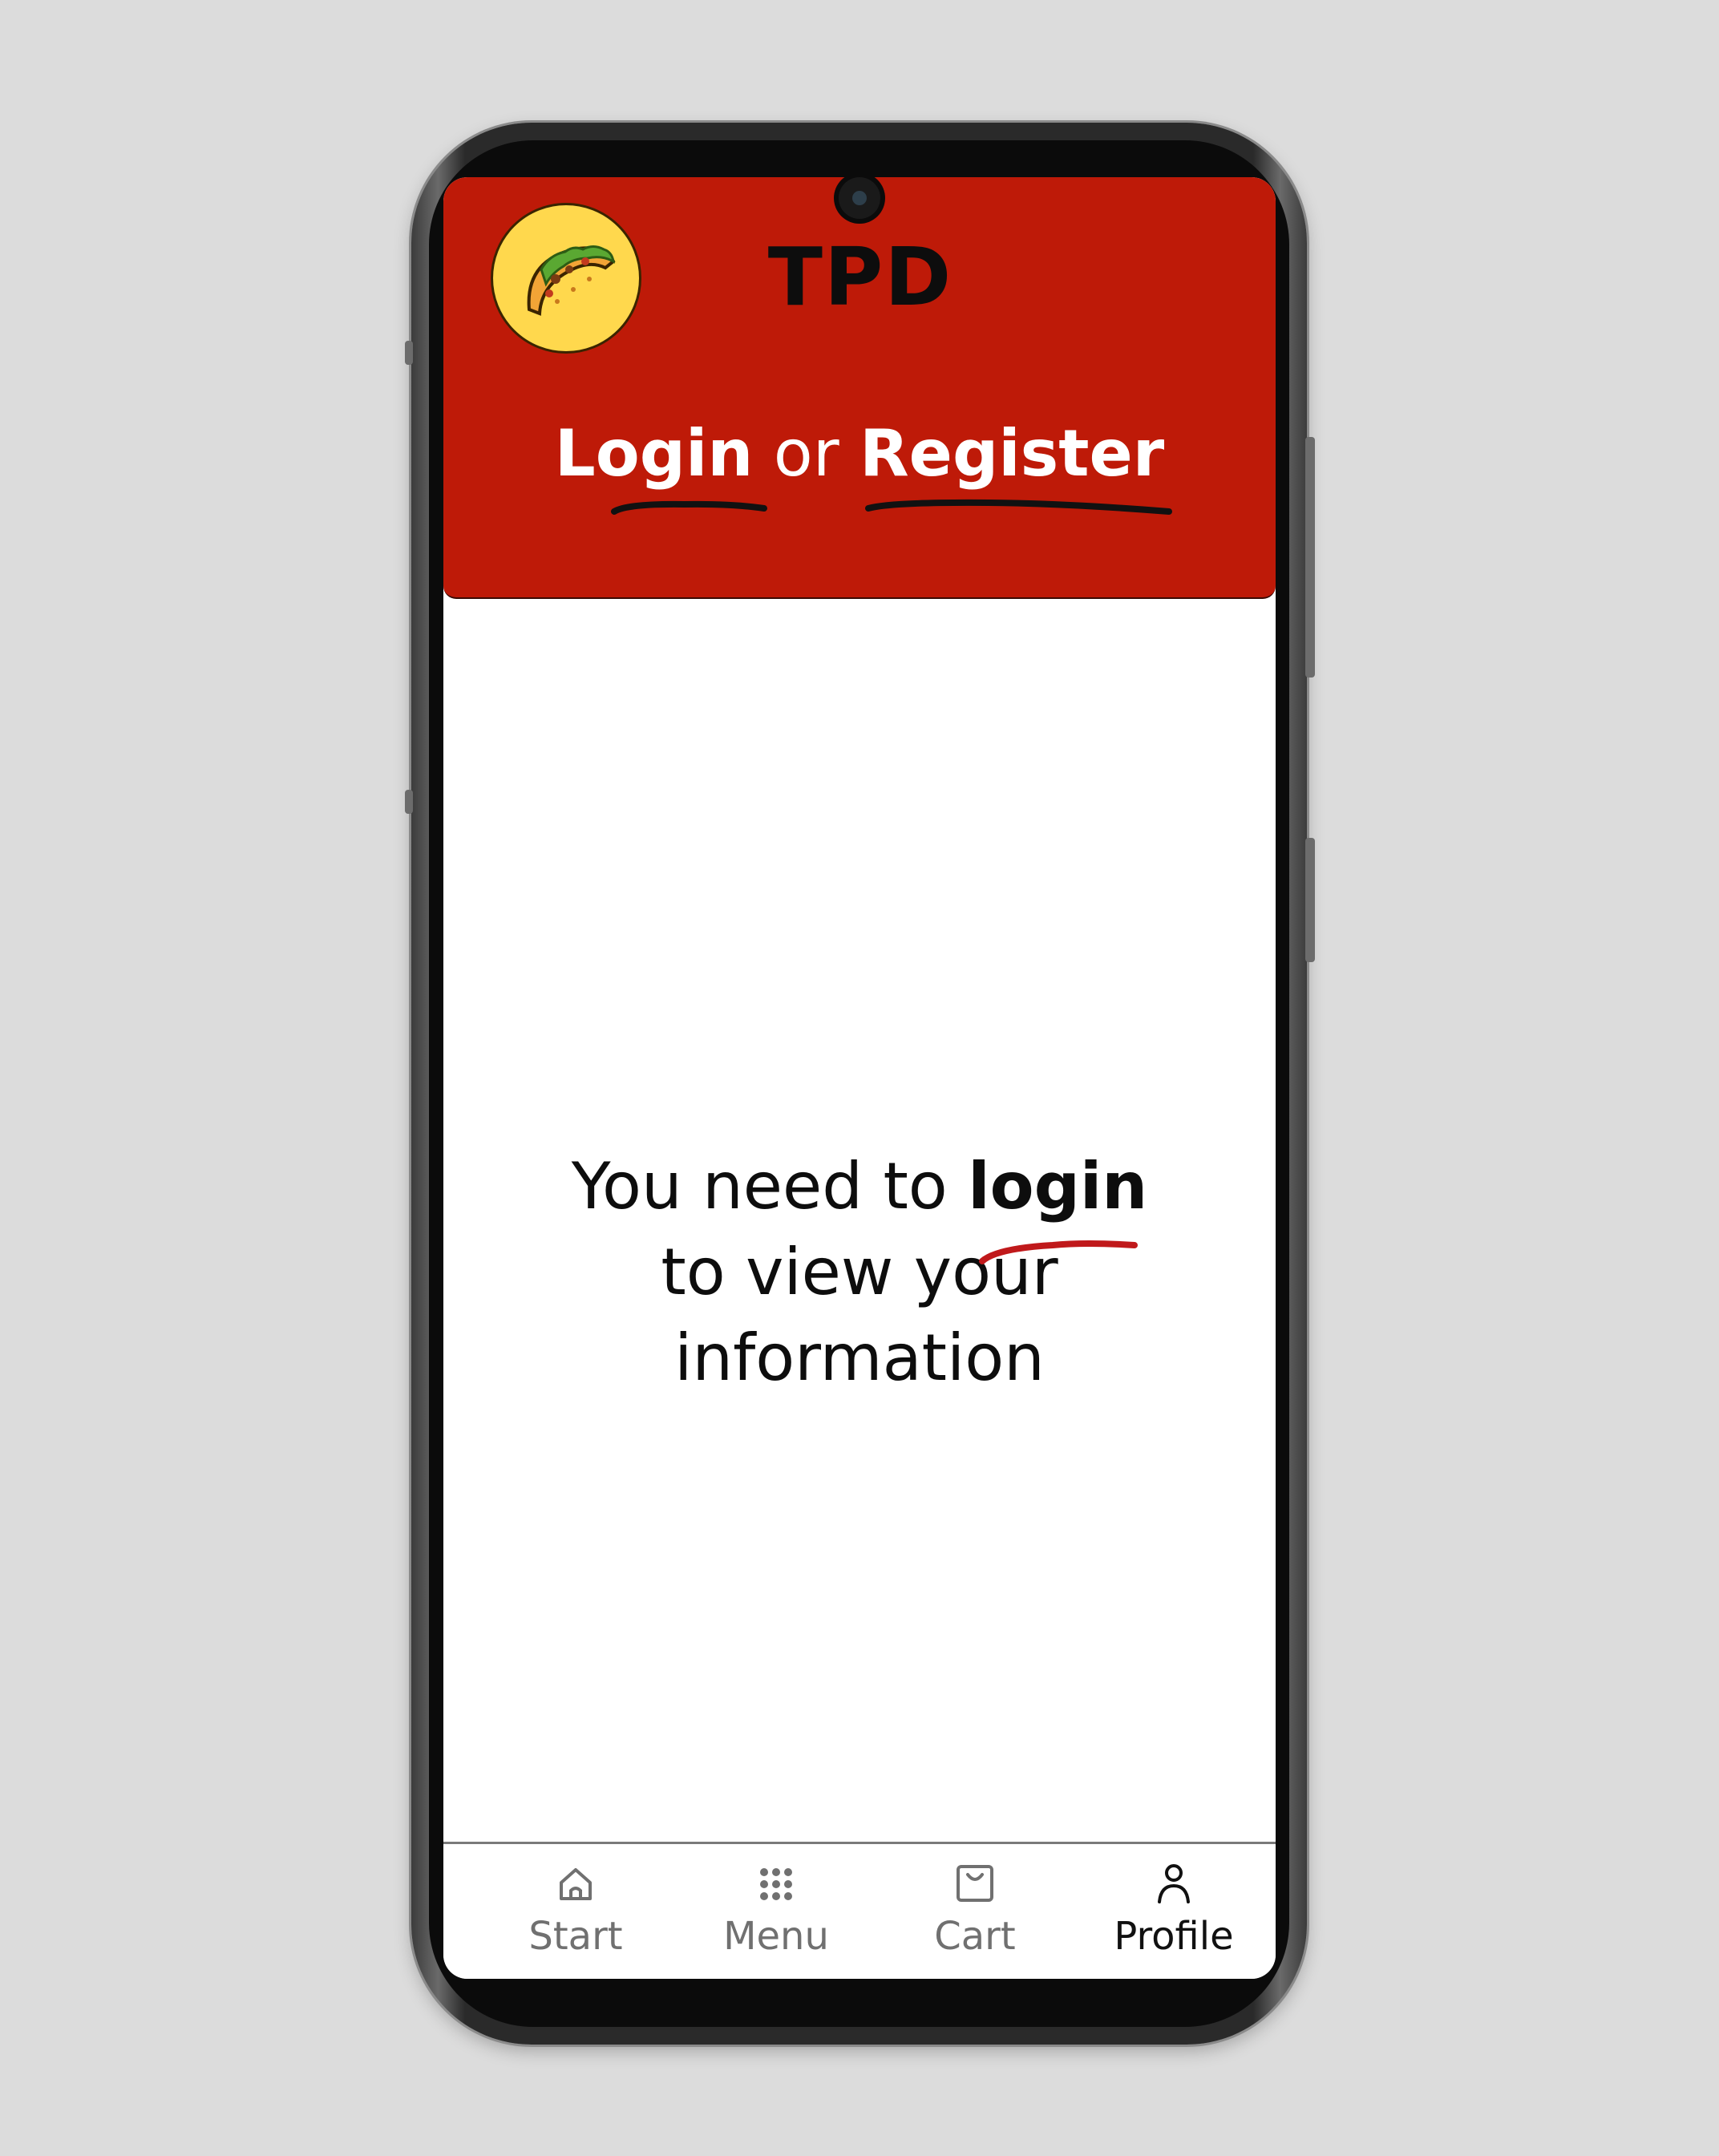  Describe the element at coordinates (806, 453) in the screenshot. I see `auth-or-text: or` at that location.